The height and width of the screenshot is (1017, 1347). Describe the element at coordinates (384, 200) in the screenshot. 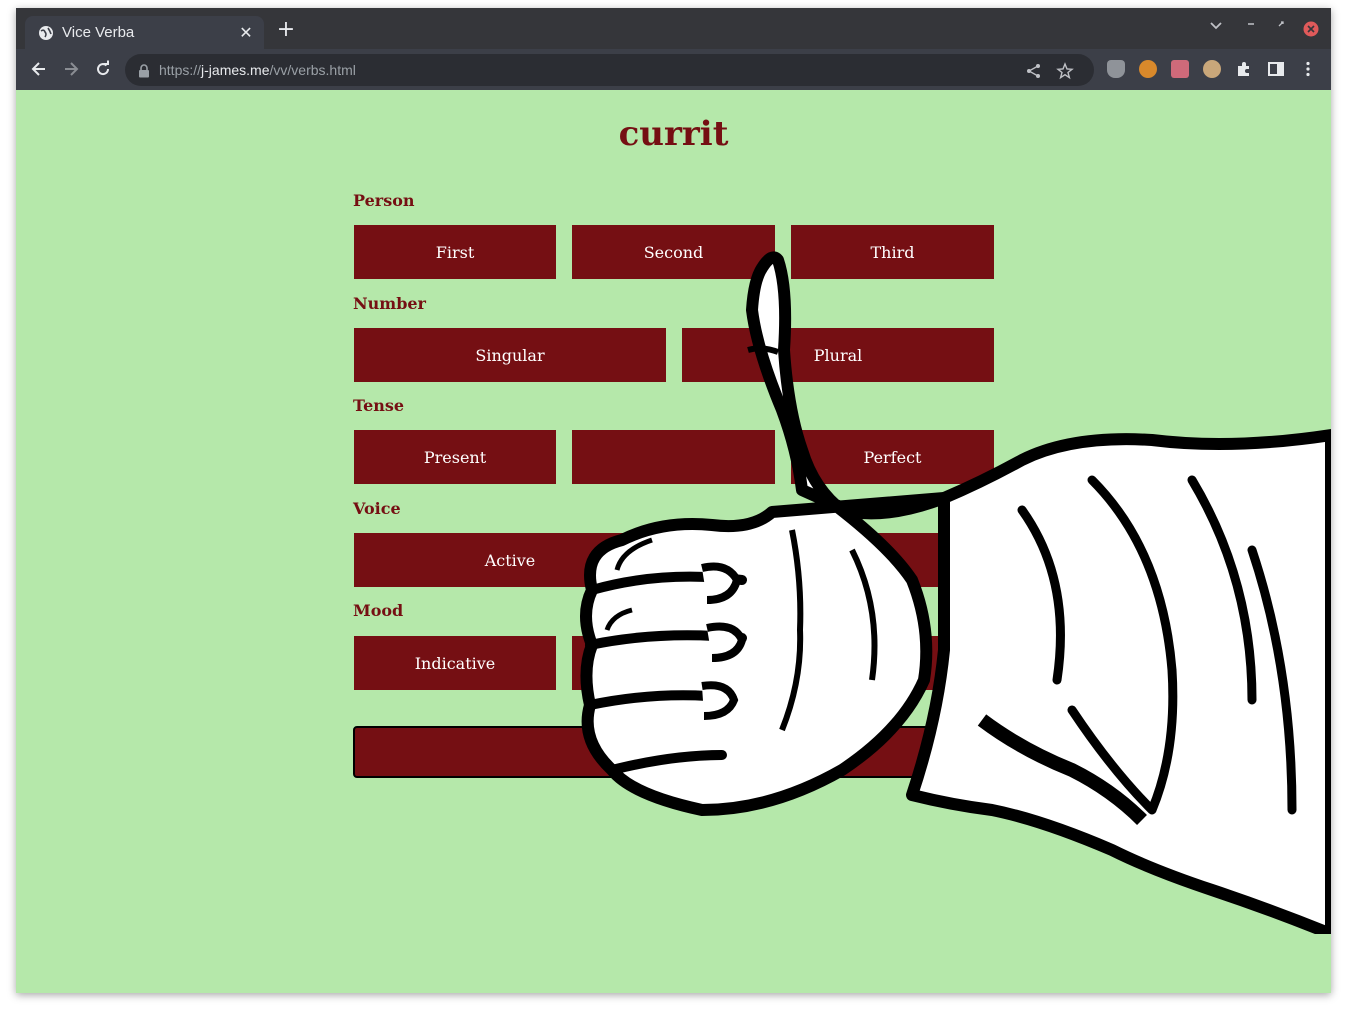

I see `person-label: Person` at that location.